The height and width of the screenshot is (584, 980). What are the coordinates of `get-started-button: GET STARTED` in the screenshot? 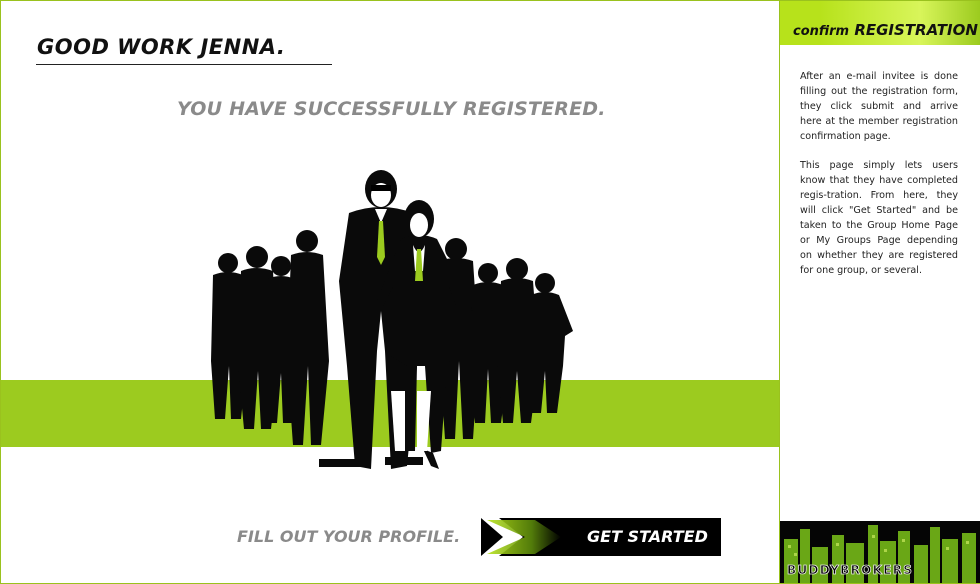 It's located at (601, 537).